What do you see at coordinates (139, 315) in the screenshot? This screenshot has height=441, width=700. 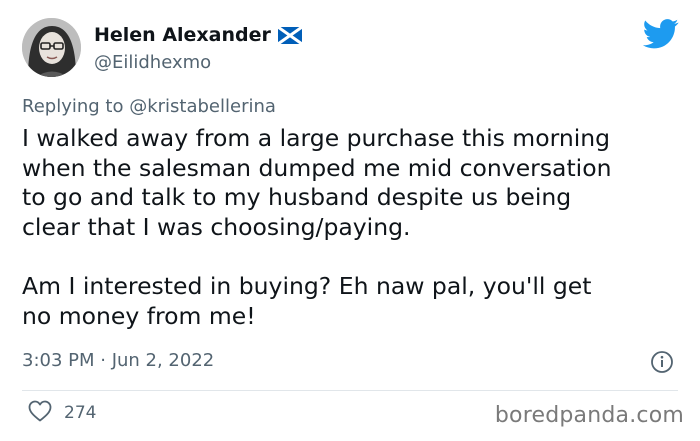 I see `tweet-line: no money from me!` at bounding box center [139, 315].